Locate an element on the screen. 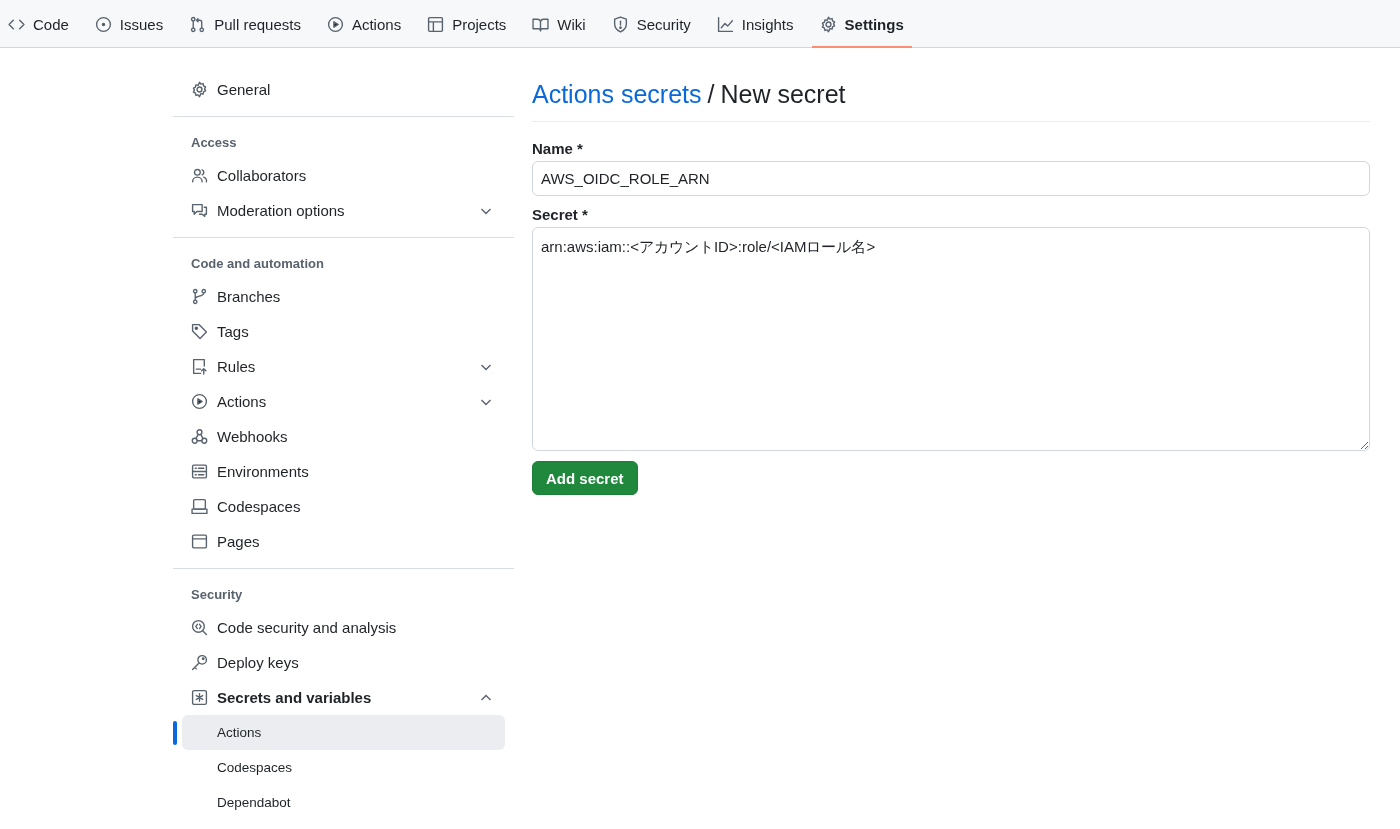  repository-tab: Settings is located at coordinates (861, 24).